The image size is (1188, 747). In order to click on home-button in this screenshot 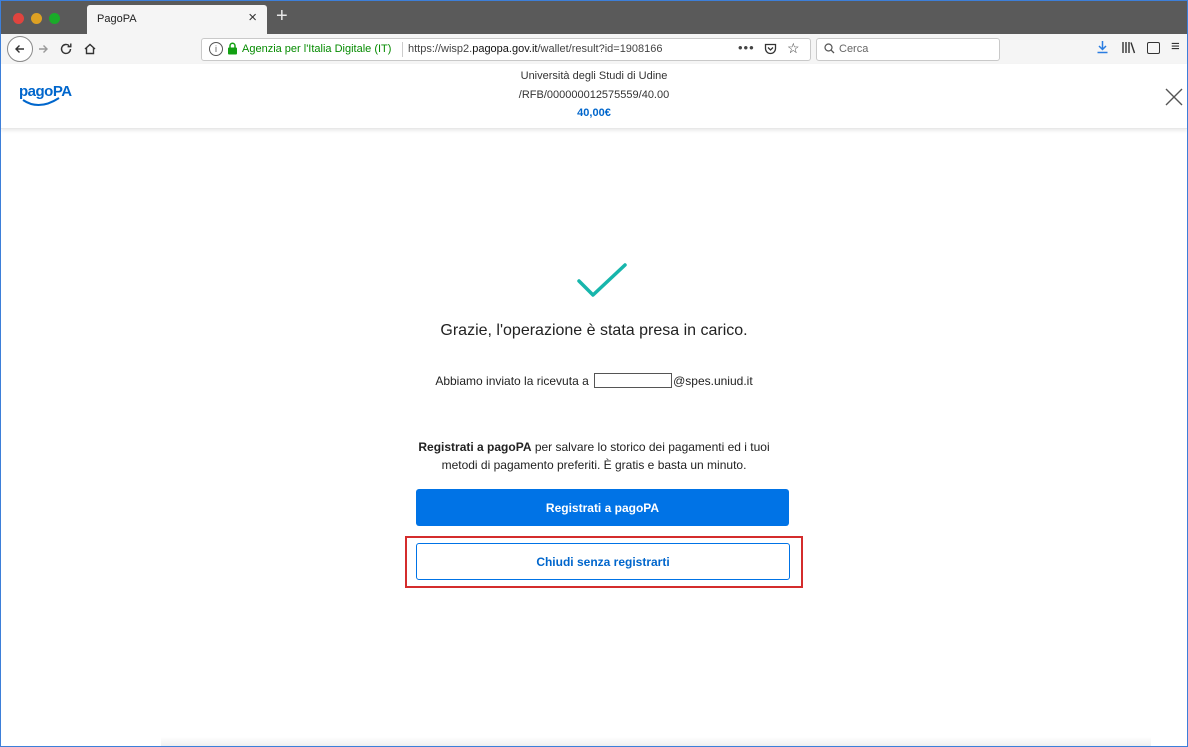, I will do `click(90, 49)`.